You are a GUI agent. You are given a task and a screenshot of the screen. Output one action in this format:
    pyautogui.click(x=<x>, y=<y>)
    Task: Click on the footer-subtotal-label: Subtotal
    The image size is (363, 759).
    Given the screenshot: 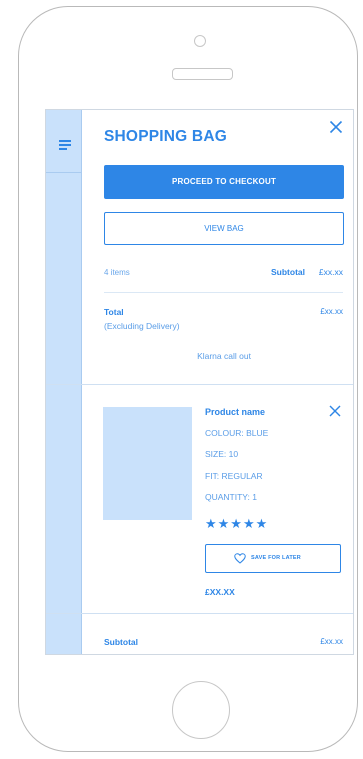 What is the action you would take?
    pyautogui.click(x=121, y=642)
    